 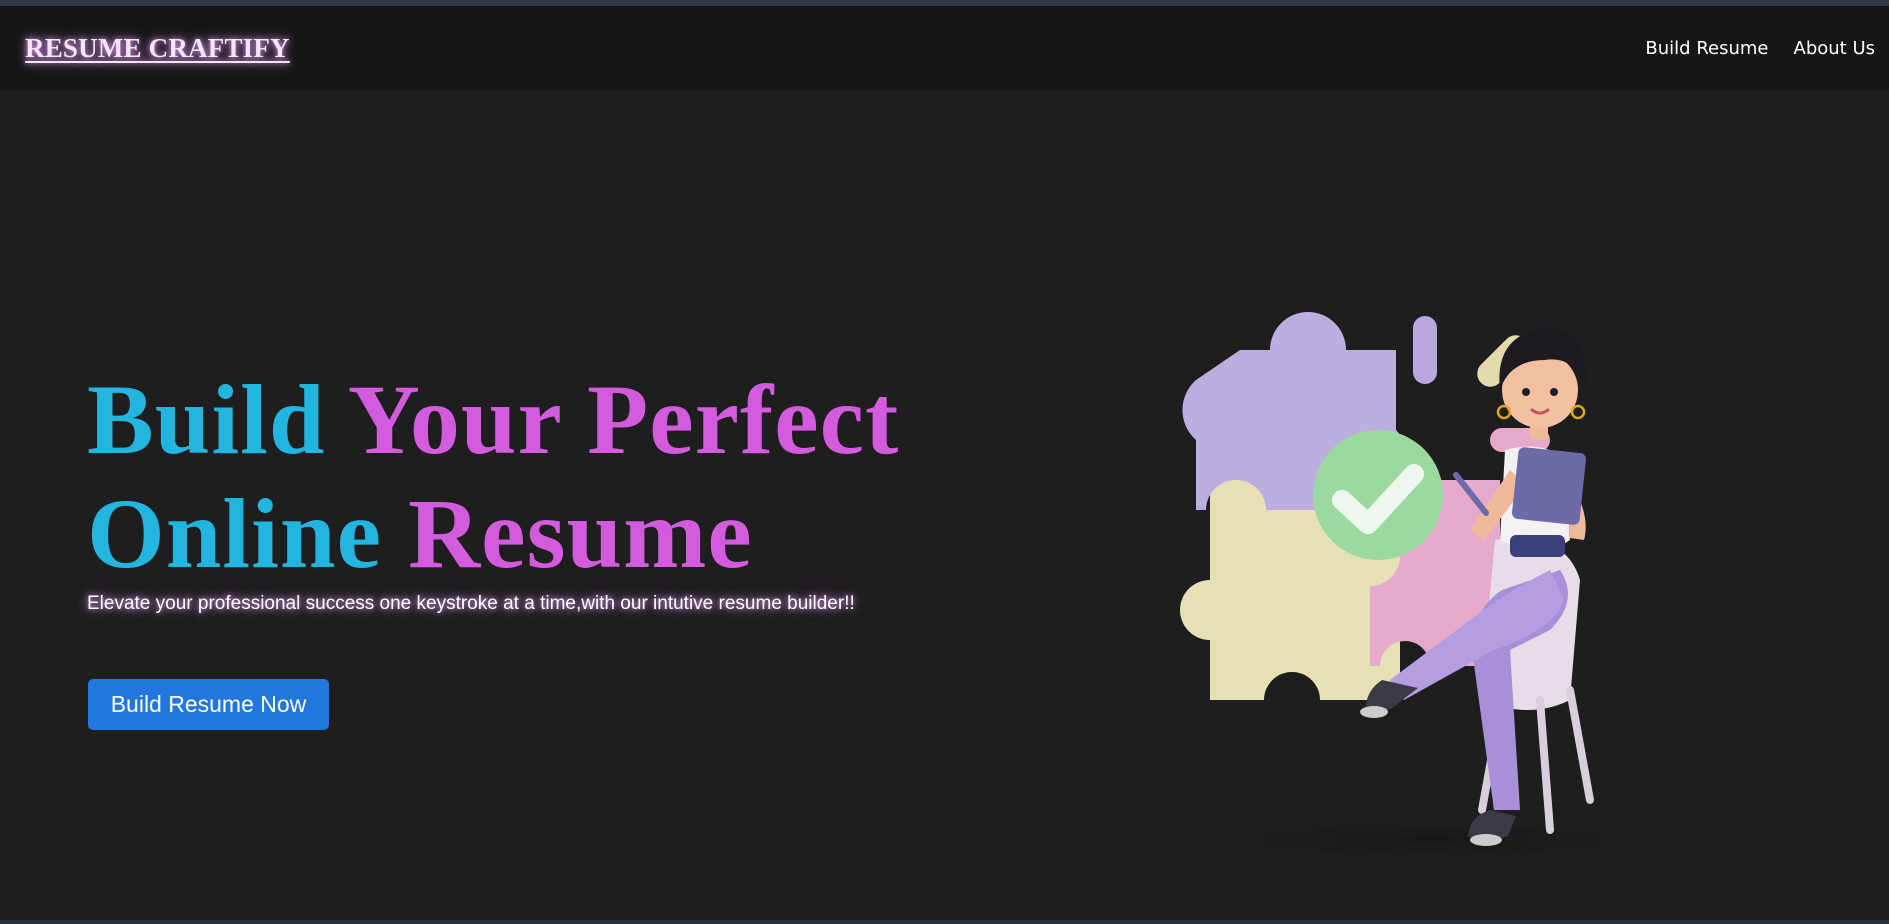 What do you see at coordinates (623, 419) in the screenshot?
I see `hero-title-words-your-perfect: Your Perfect` at bounding box center [623, 419].